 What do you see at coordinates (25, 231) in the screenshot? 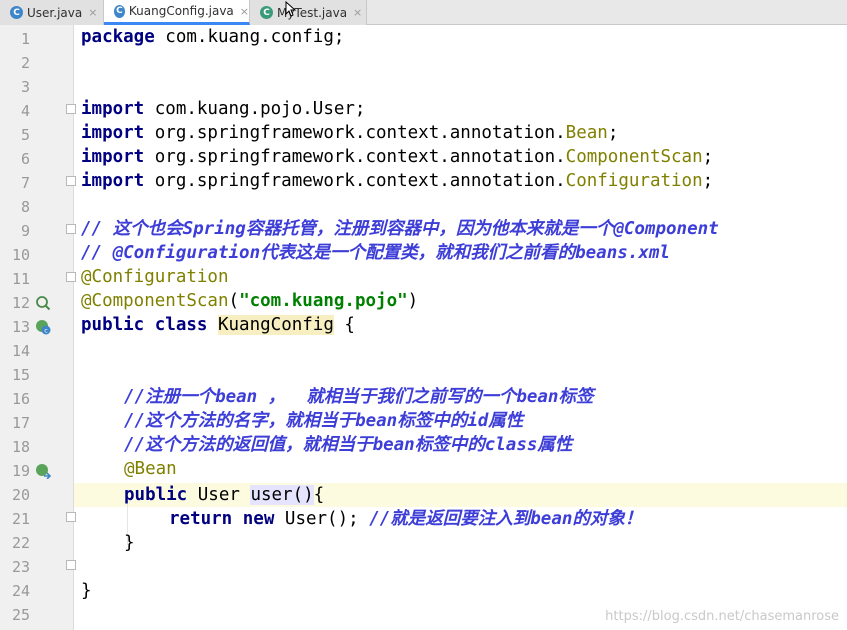
I see `line-number: 9` at bounding box center [25, 231].